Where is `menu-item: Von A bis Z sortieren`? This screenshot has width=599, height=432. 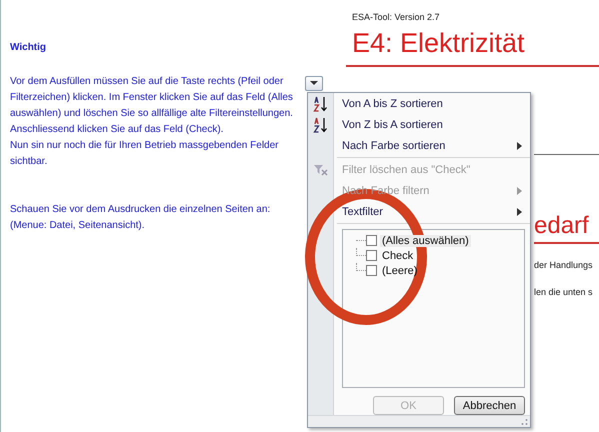
menu-item: Von A bis Z sortieren is located at coordinates (419, 103).